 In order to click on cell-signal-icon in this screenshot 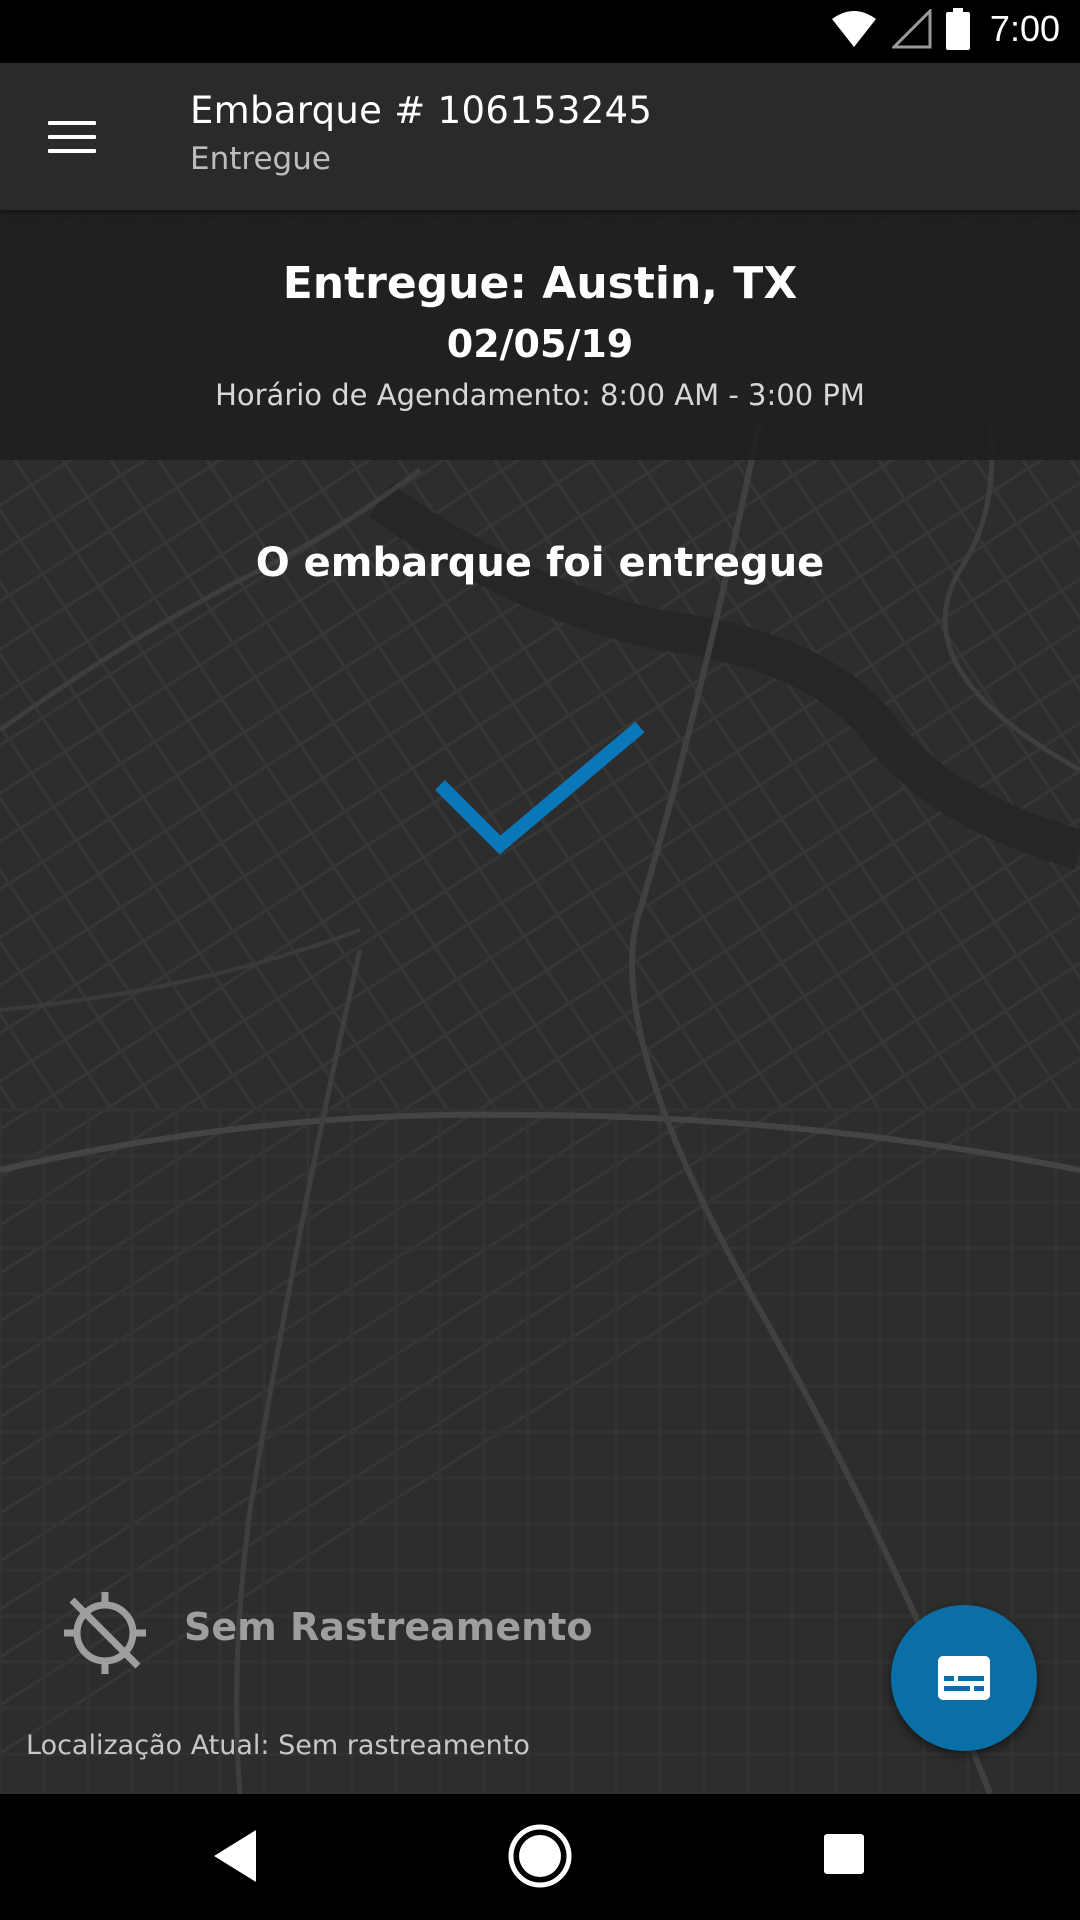, I will do `click(911, 29)`.